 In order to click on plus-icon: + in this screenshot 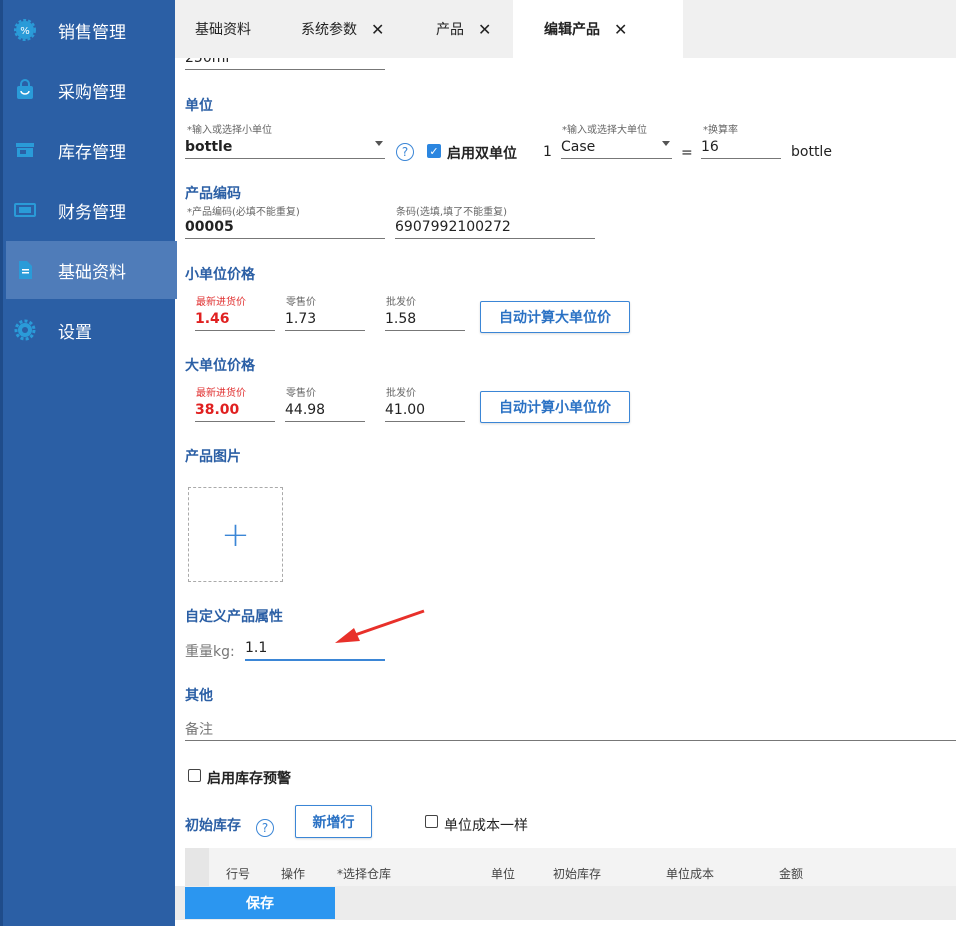, I will do `click(235, 534)`.